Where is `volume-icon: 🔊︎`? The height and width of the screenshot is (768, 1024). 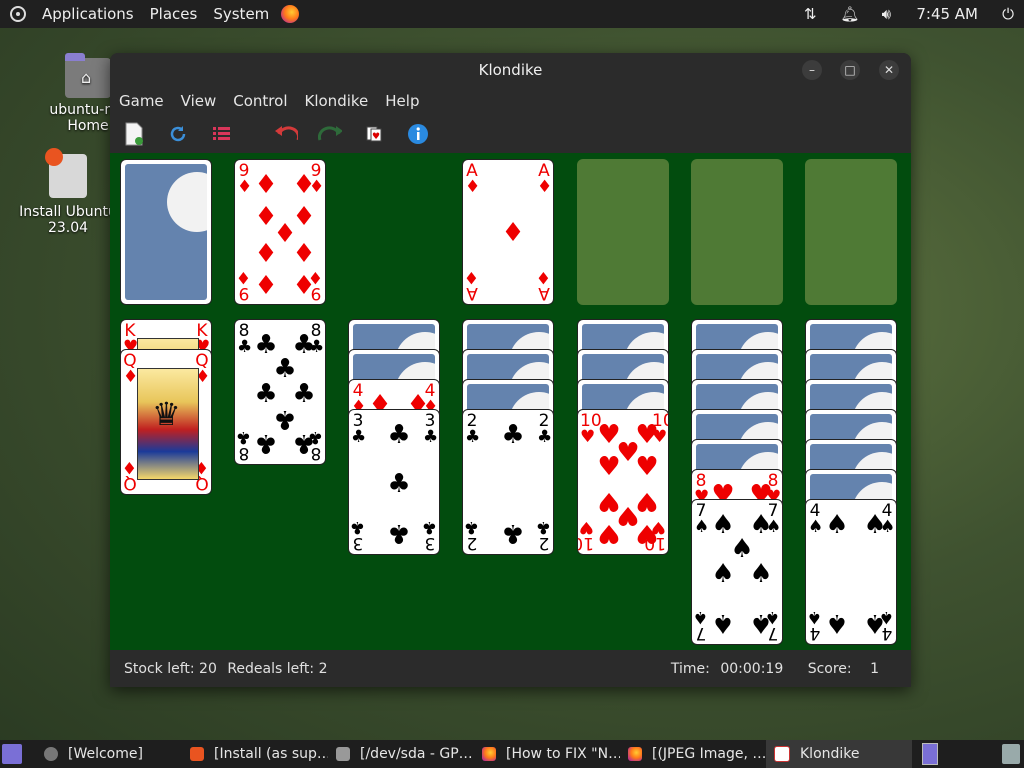
volume-icon: 🔊︎ is located at coordinates (886, 14).